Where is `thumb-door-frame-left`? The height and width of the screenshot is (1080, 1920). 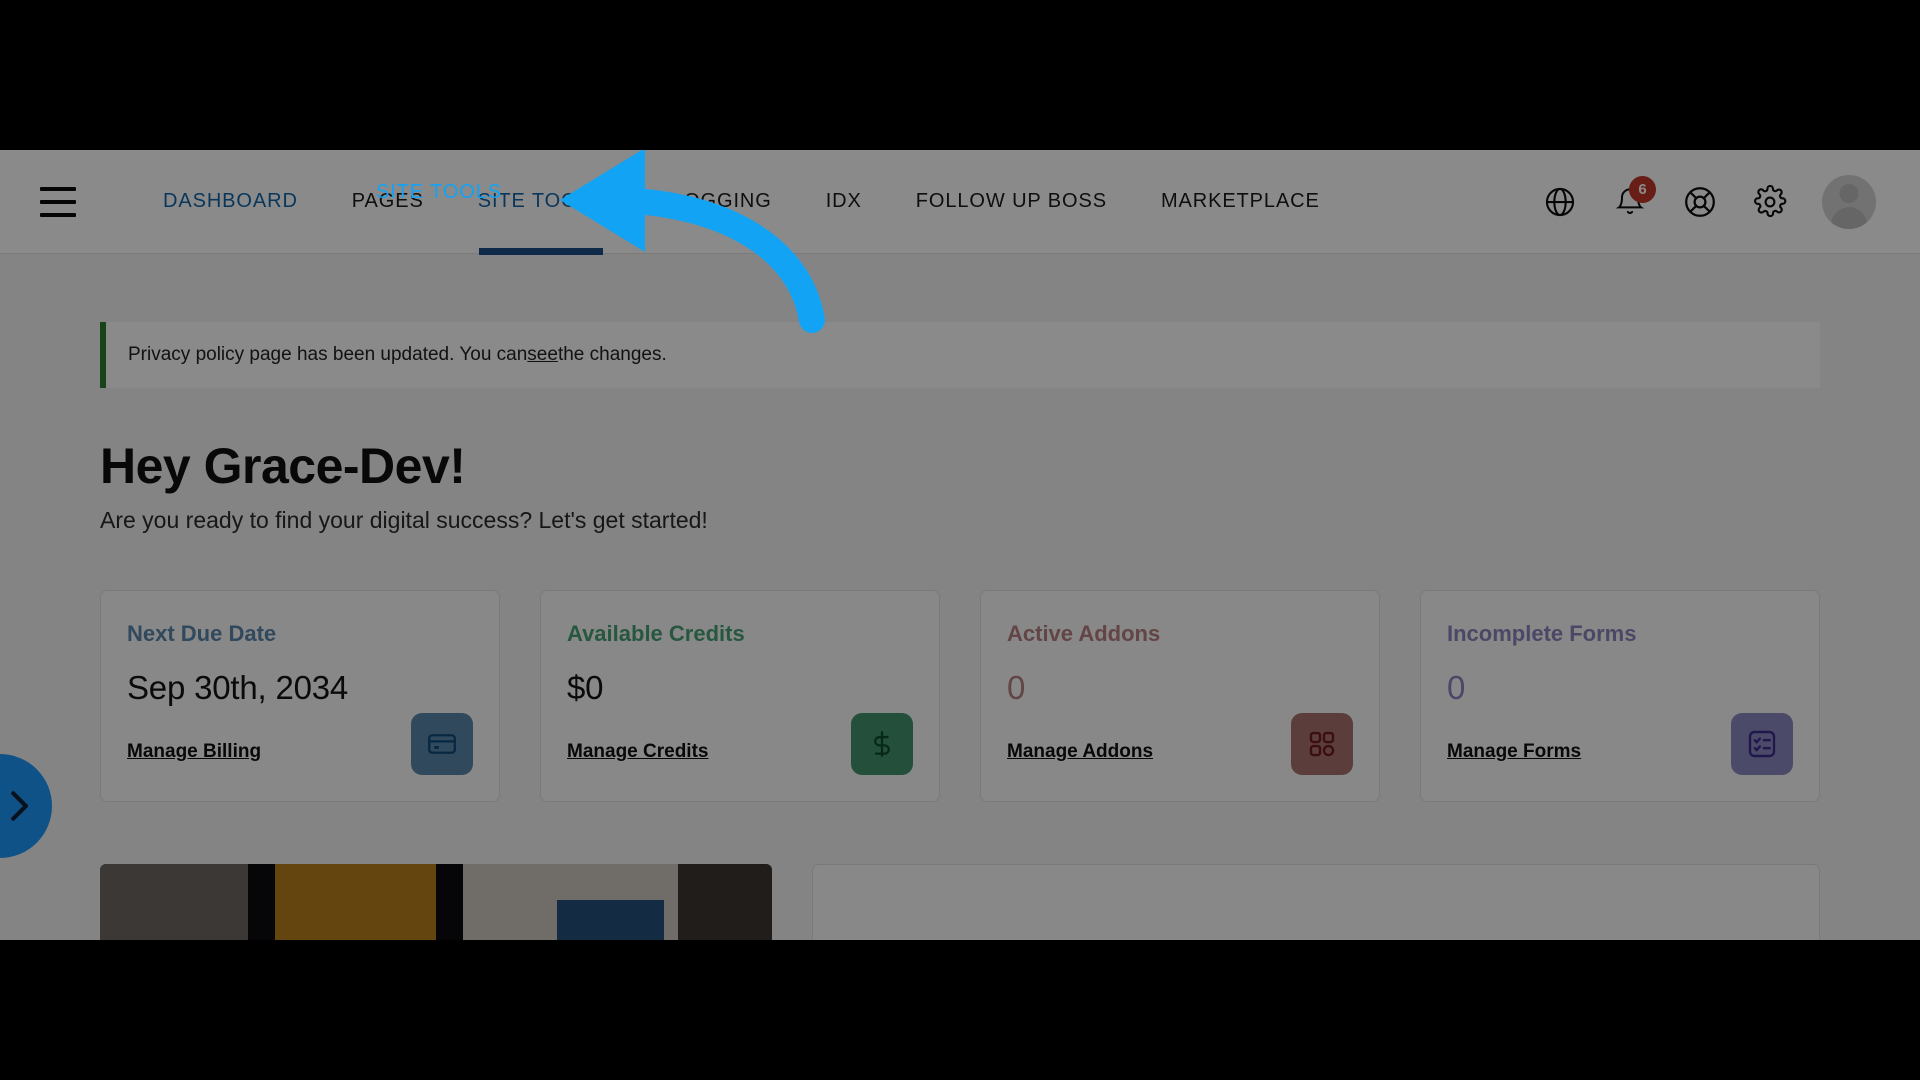
thumb-door-frame-left is located at coordinates (261, 901).